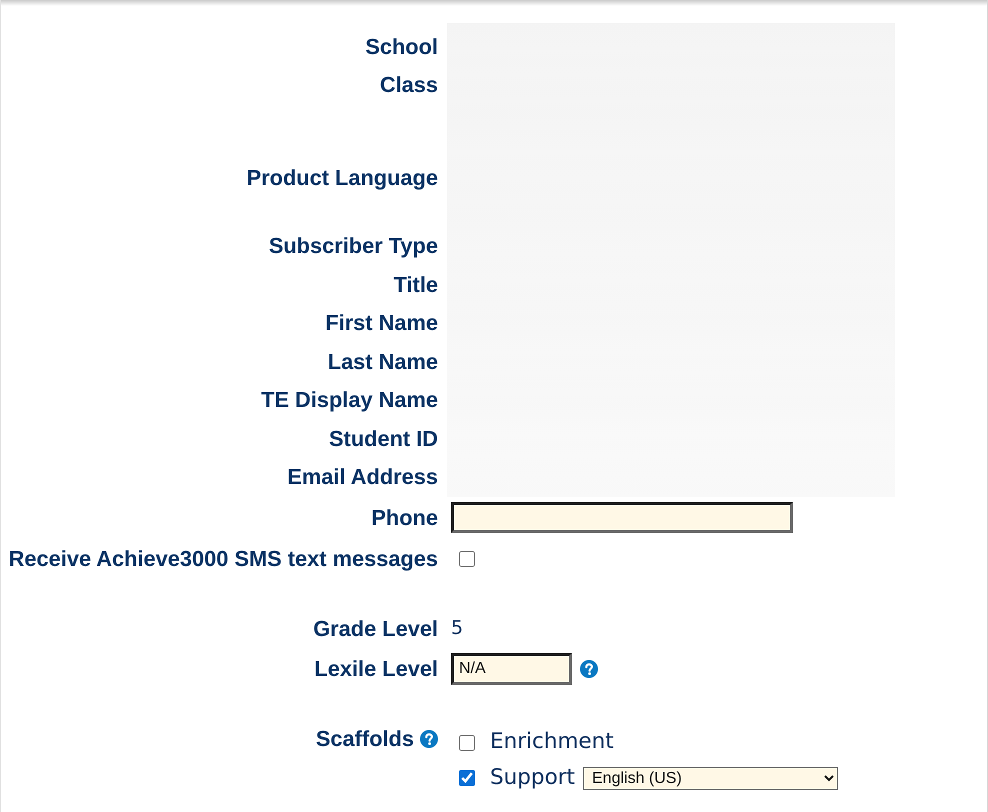 The width and height of the screenshot is (988, 812). What do you see at coordinates (353, 245) in the screenshot?
I see `field-label: Subscriber Type` at bounding box center [353, 245].